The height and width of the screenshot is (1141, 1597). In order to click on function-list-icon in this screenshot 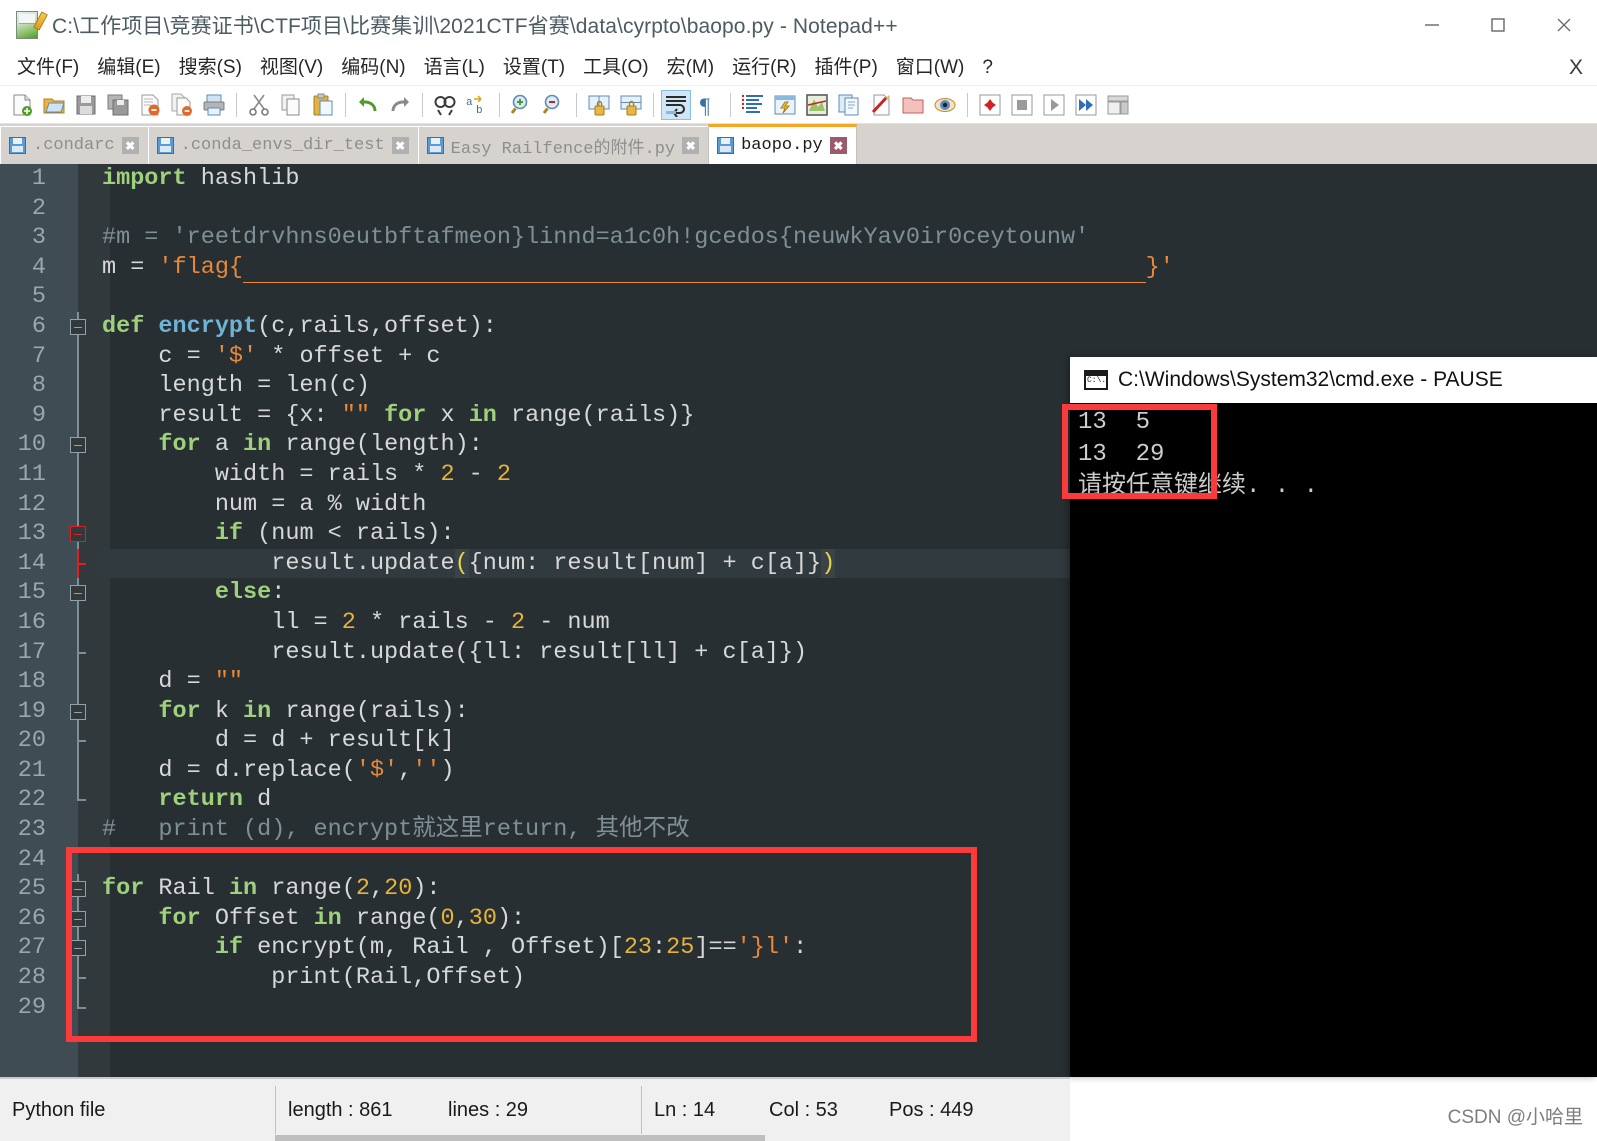, I will do `click(849, 105)`.